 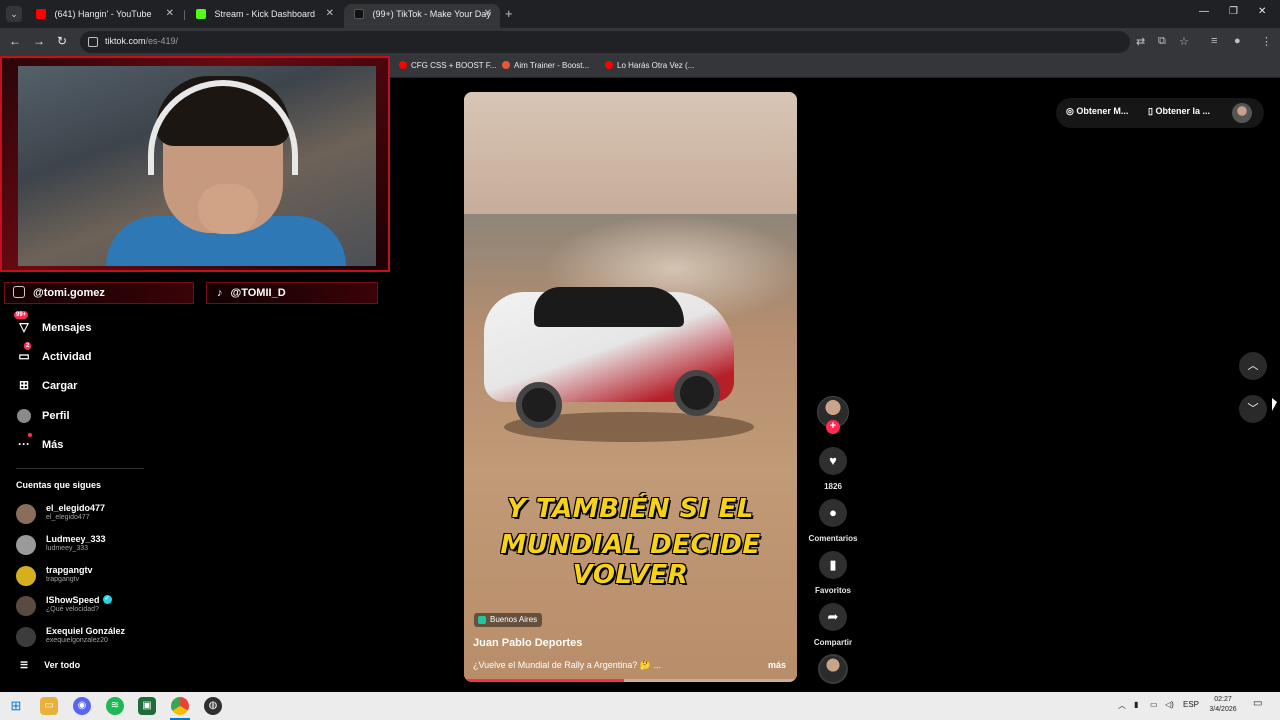 What do you see at coordinates (30, 435) in the screenshot?
I see `notification-dot` at bounding box center [30, 435].